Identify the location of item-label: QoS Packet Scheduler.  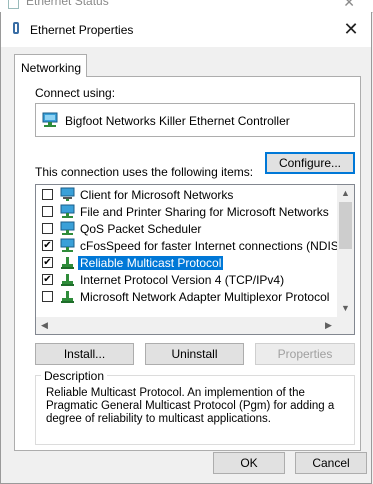
(141, 229).